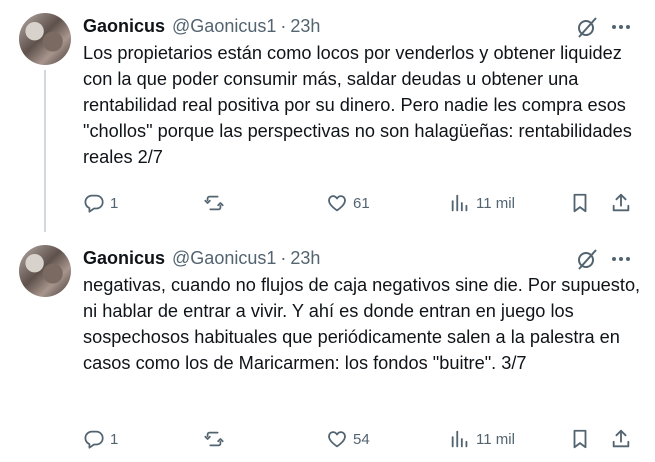  I want to click on action-bar: 1 61 11 mil, so click(327, 203).